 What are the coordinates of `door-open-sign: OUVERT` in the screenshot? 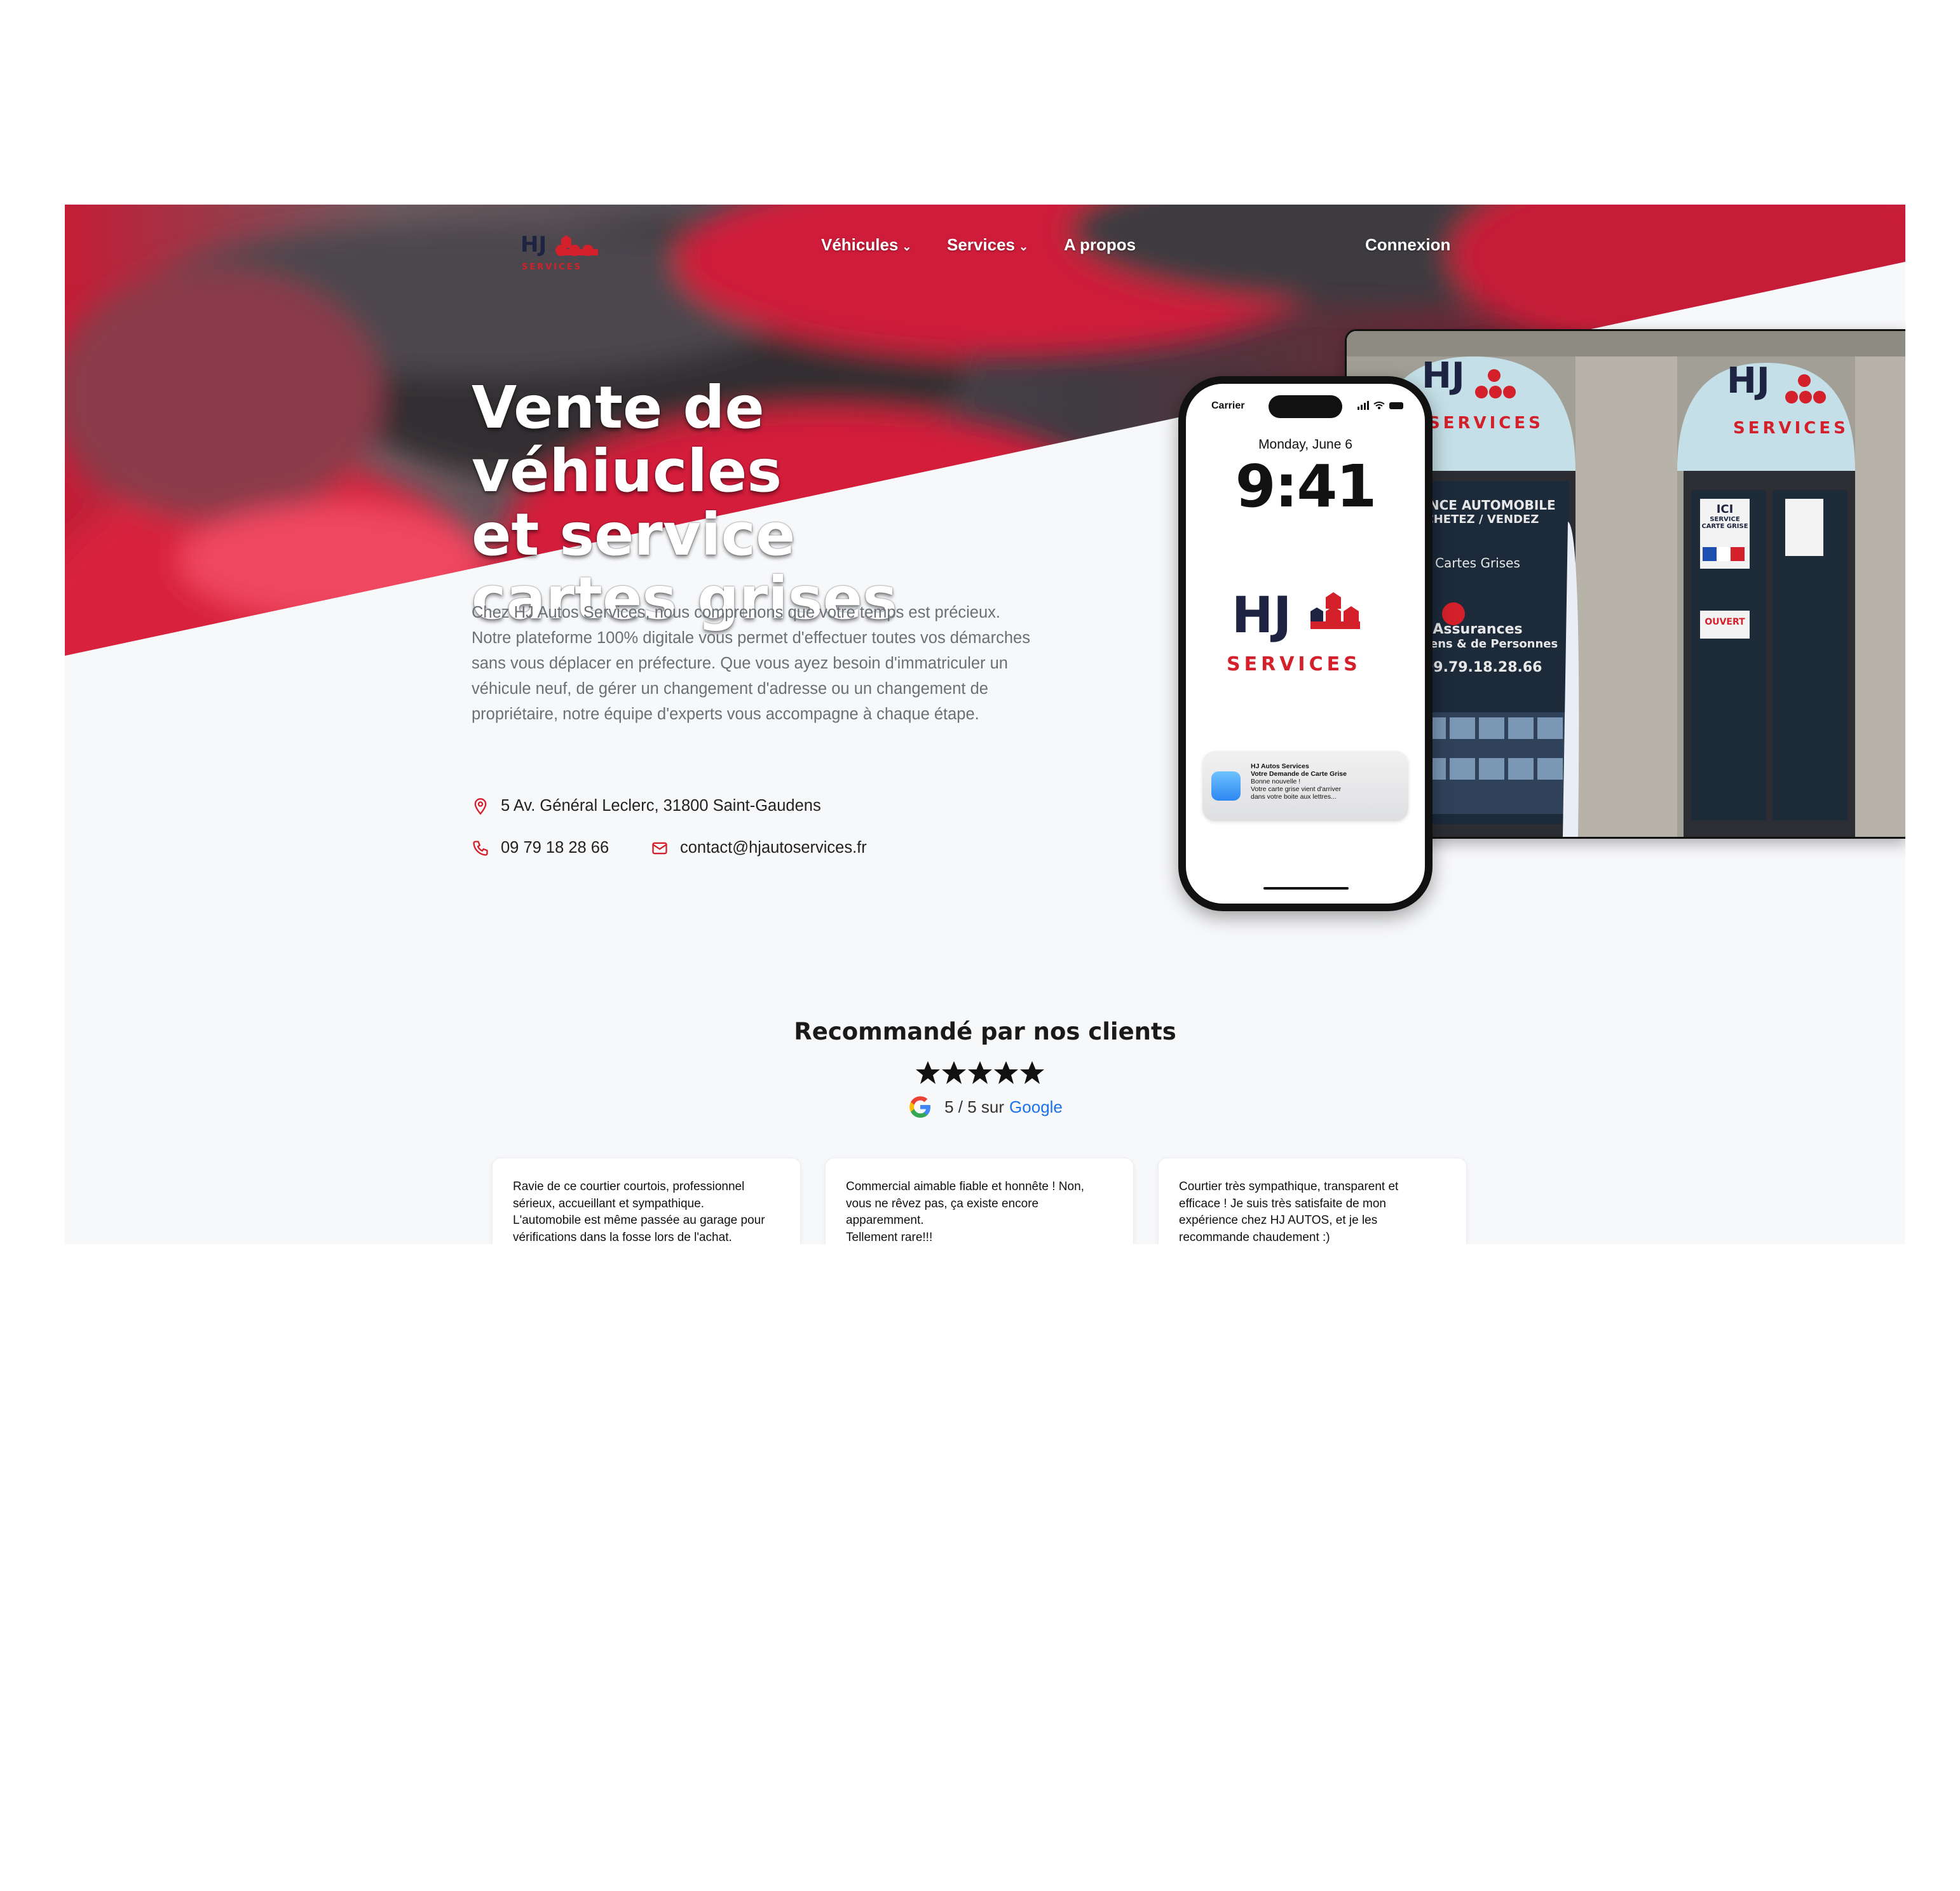 It's located at (1725, 622).